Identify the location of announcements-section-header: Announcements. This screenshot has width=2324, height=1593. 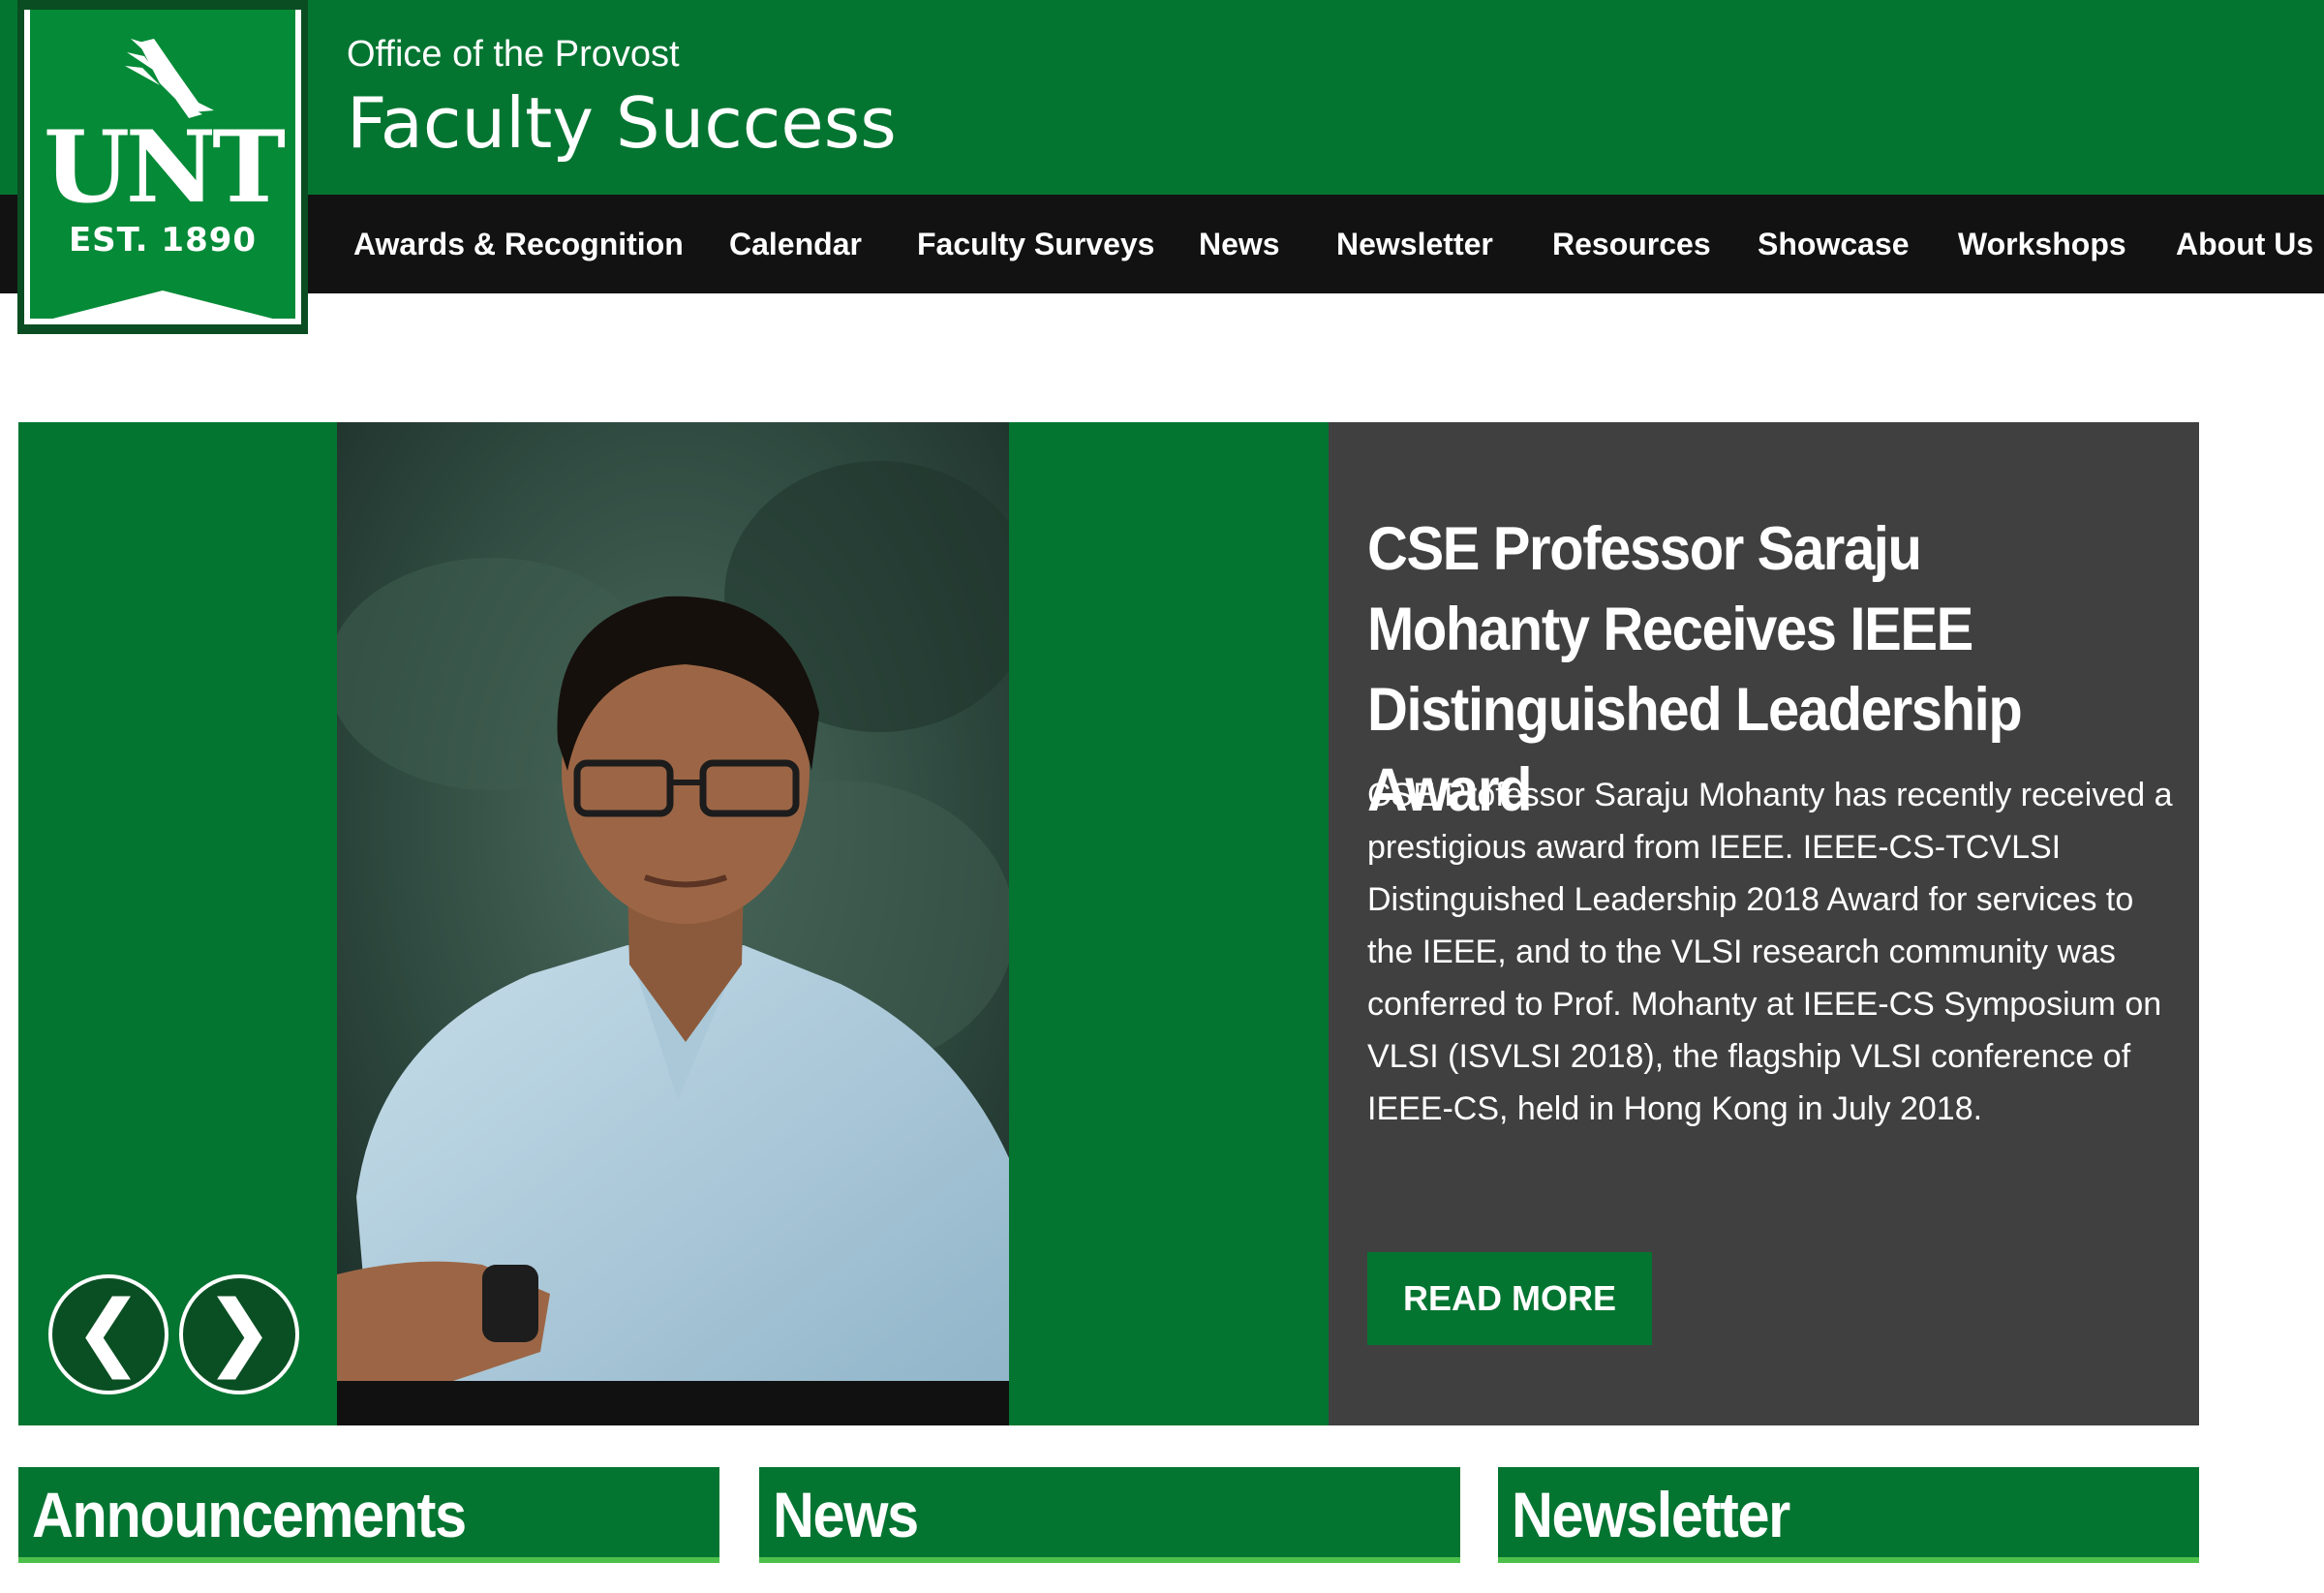
(368, 1515).